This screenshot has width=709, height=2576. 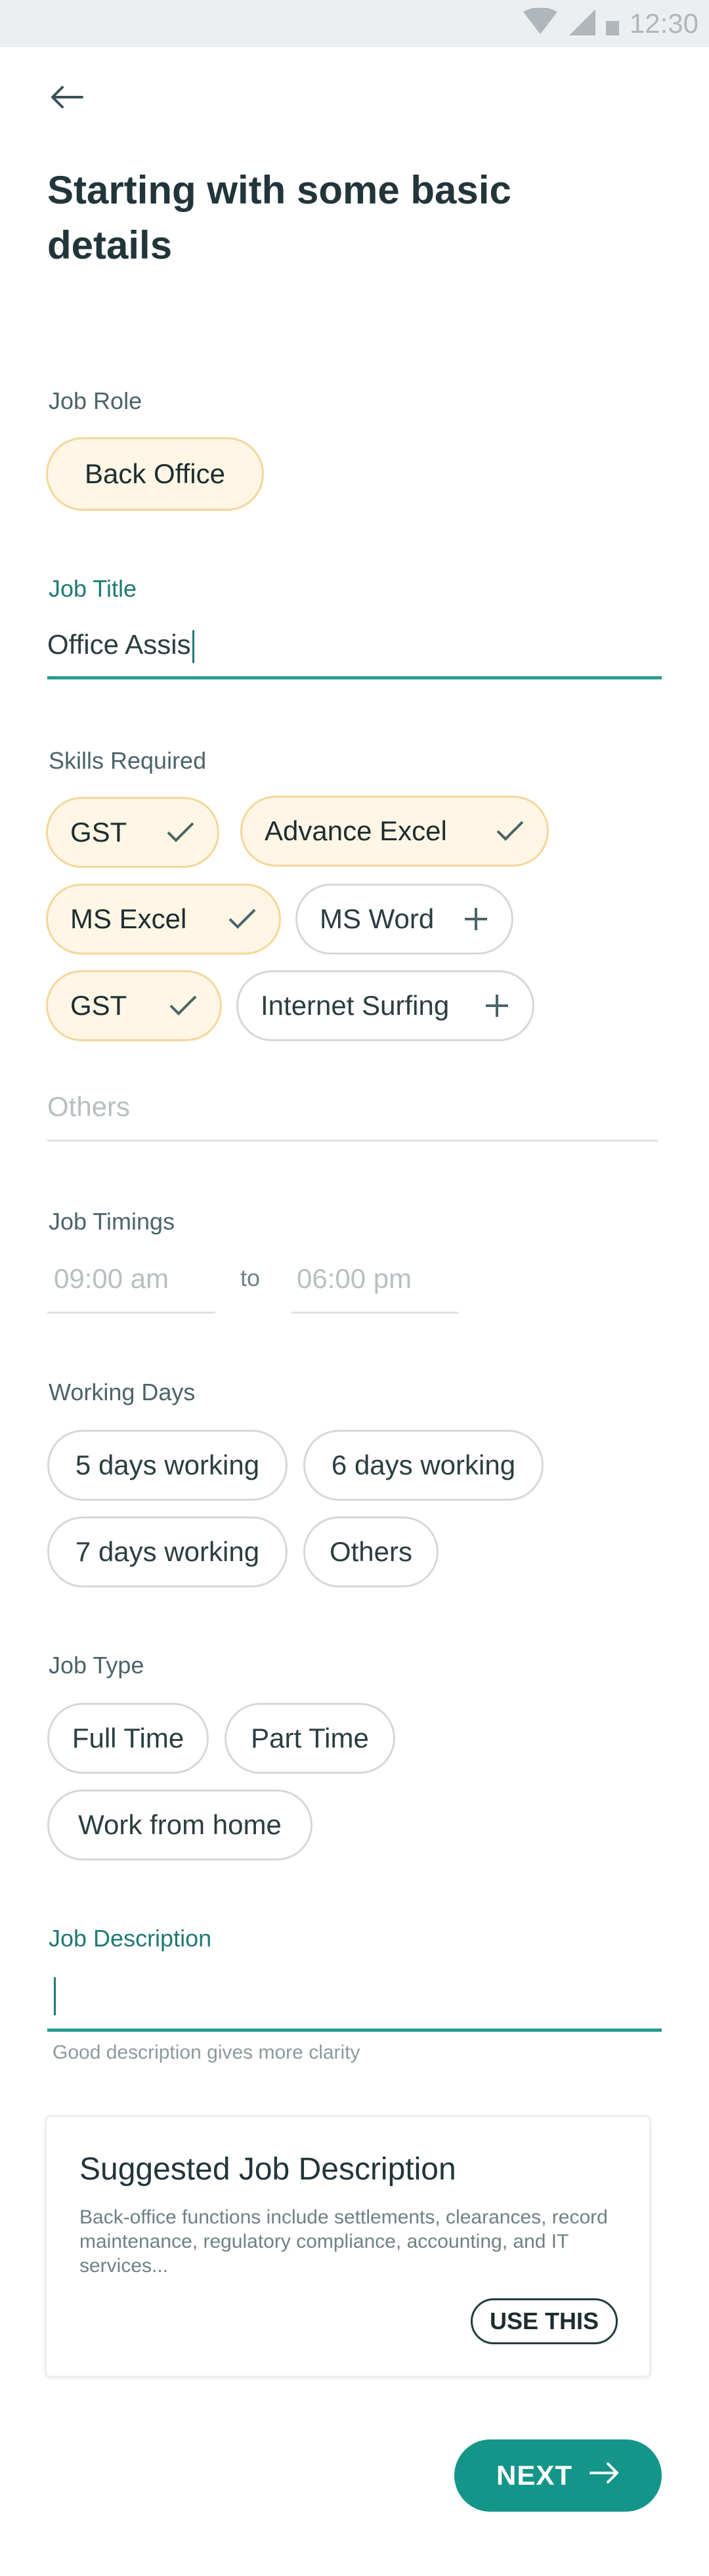 I want to click on chip-skill-ms-excel: MS Excel, so click(x=163, y=919).